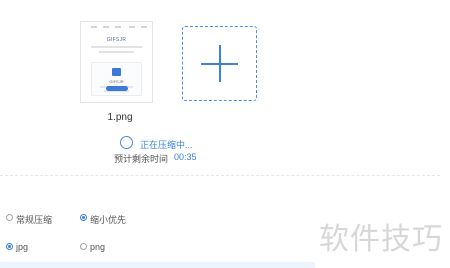 This screenshot has height=268, width=450. I want to click on file-name: 1.png, so click(120, 117).